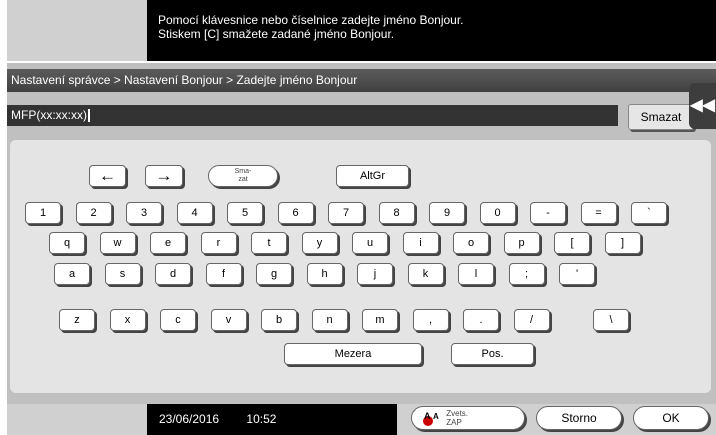  Describe the element at coordinates (329, 320) in the screenshot. I see `key-3-5: n` at that location.